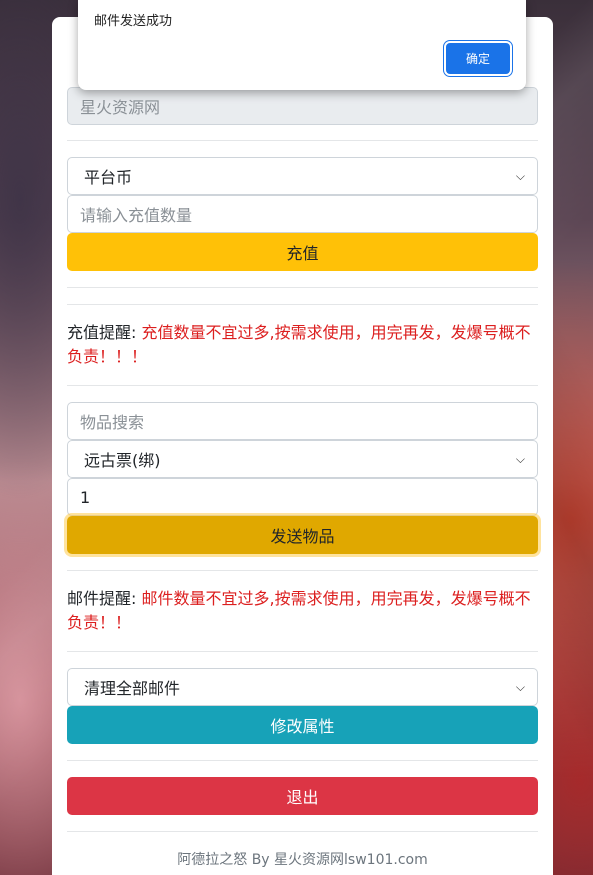  I want to click on recharge-notice-label: 充值提醒:, so click(104, 332).